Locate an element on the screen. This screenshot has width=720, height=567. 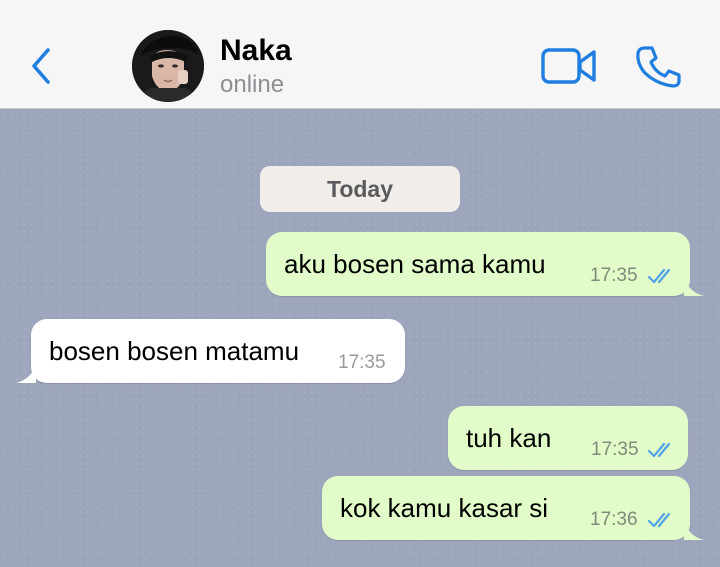
contact-name: Naka is located at coordinates (256, 51).